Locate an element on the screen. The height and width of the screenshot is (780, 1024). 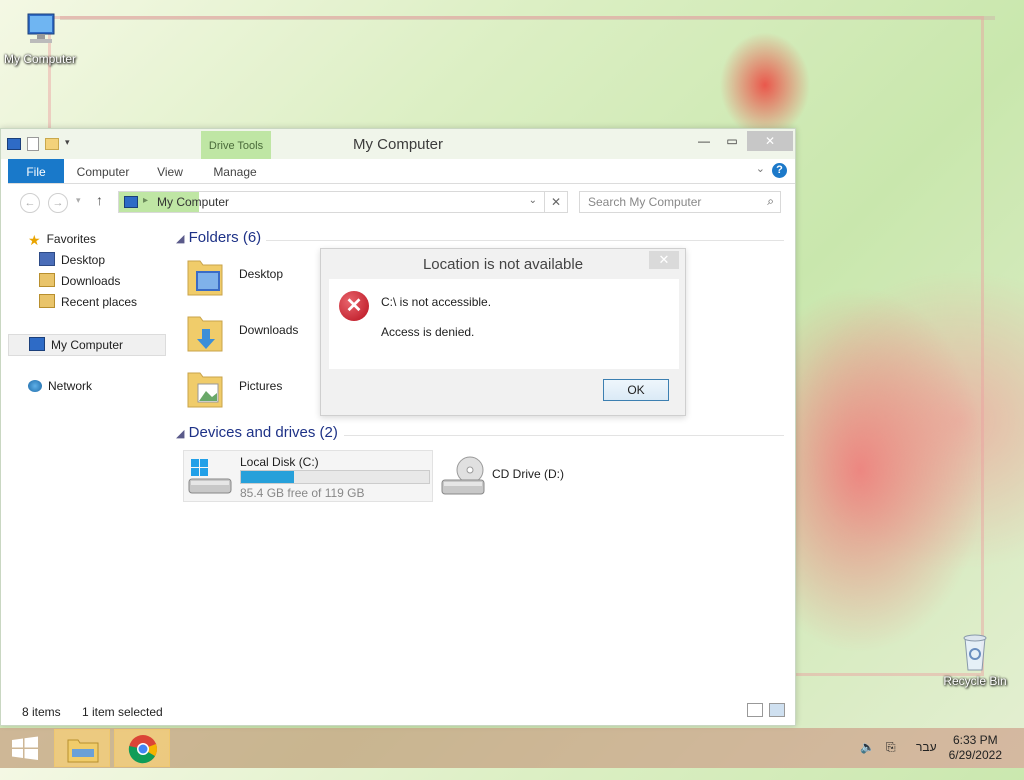
folder-downloads: Downloads is located at coordinates (256, 332).